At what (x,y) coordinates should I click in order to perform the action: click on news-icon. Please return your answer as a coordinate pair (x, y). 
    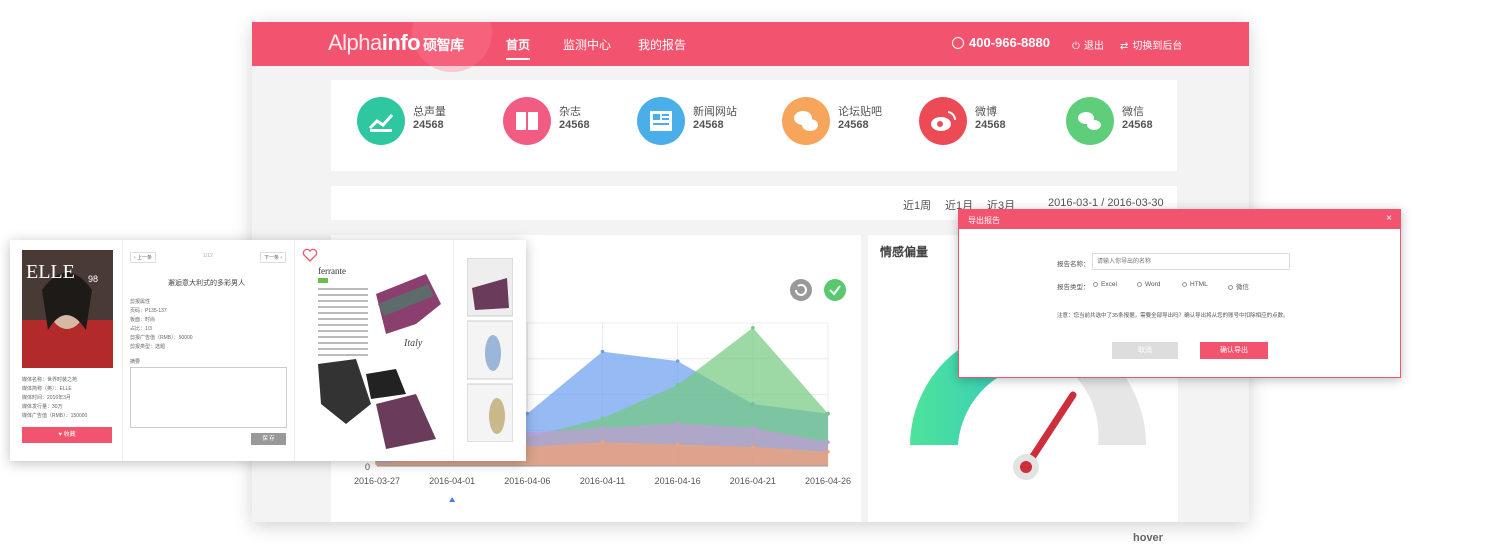
    Looking at the image, I should click on (661, 121).